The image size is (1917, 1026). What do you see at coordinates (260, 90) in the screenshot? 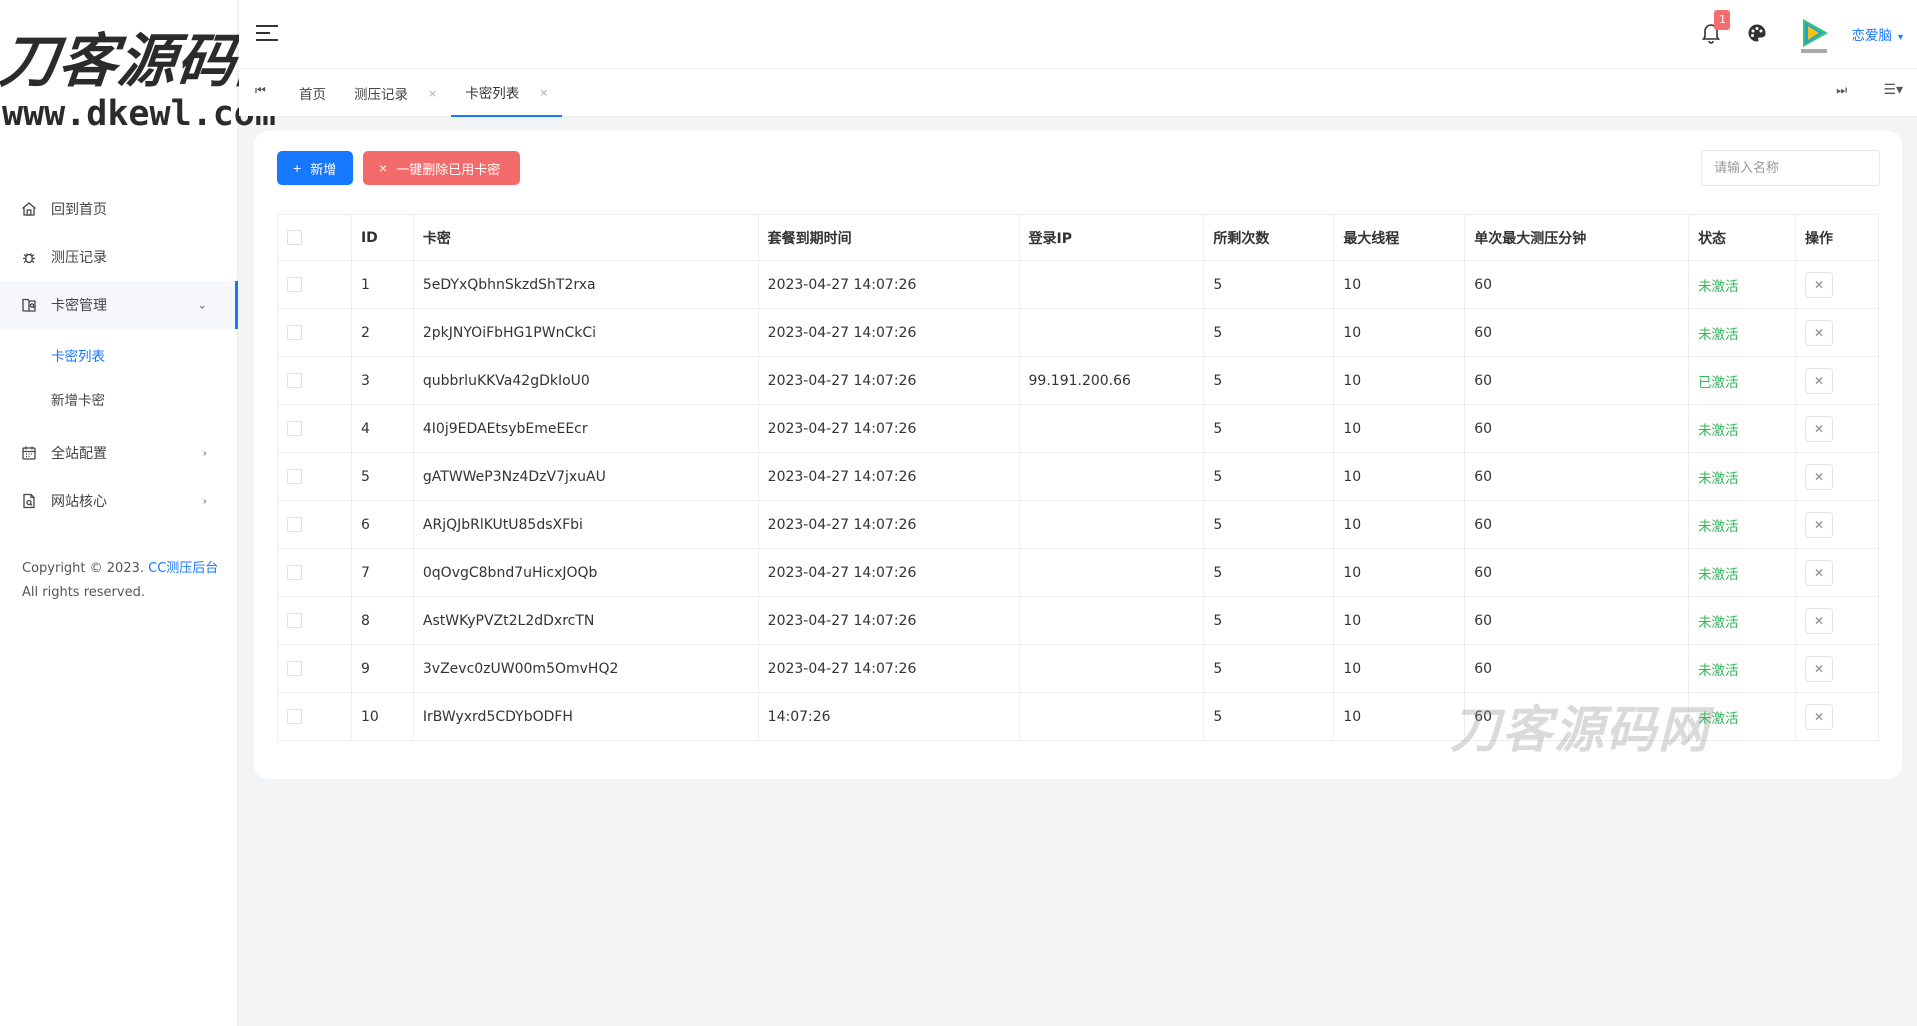
I see `tab-scroll-left-icon: ⏮` at bounding box center [260, 90].